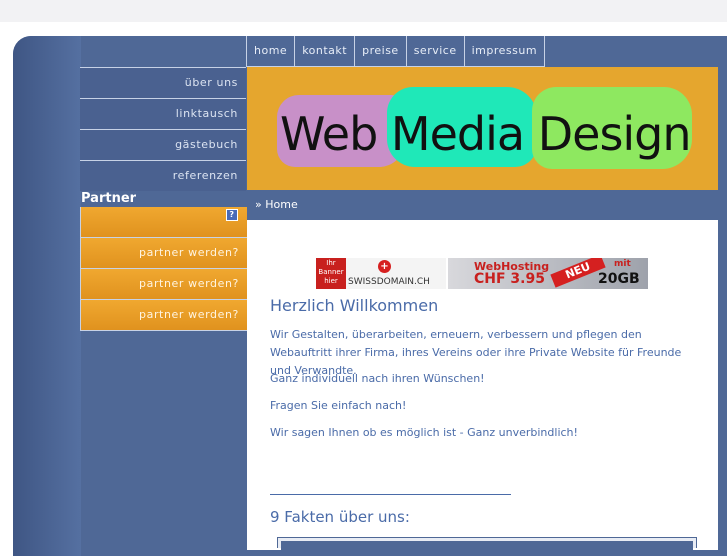 The height and width of the screenshot is (556, 727). Describe the element at coordinates (47, 296) in the screenshot. I see `frame-shade` at that location.